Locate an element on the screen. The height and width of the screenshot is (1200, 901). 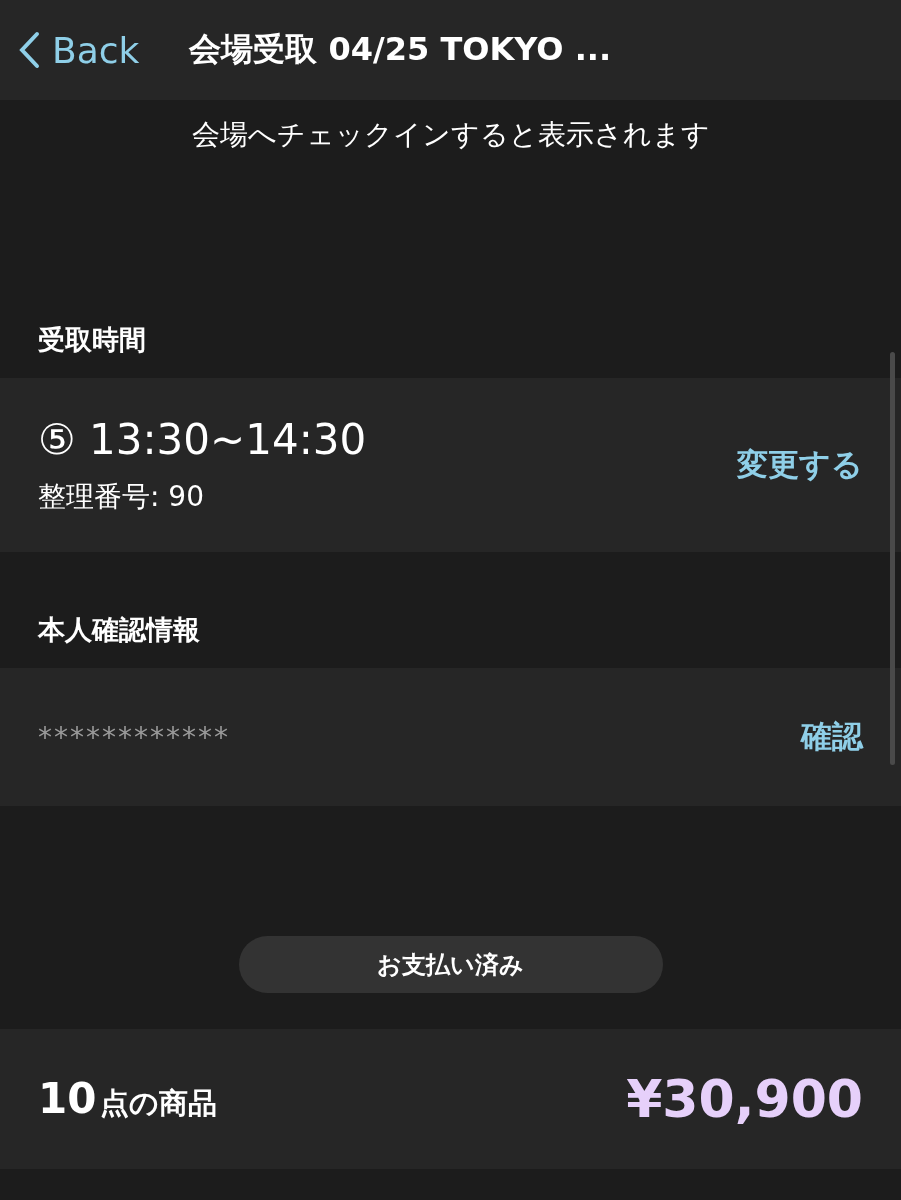
section-heading: 本人確認情報 is located at coordinates (119, 630).